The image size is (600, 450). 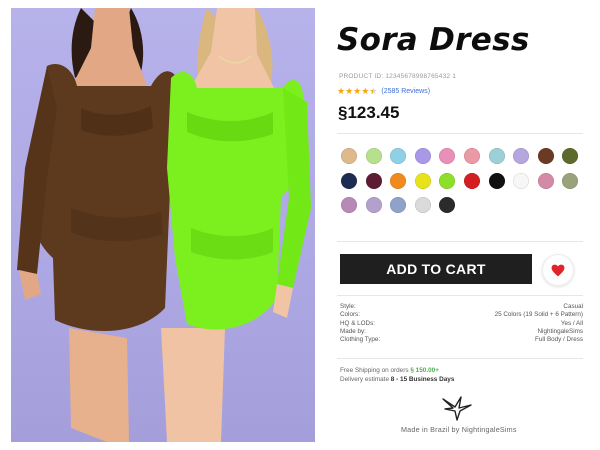 I want to click on rating: ★ ★ ★ ★ ★ (2585 Reviews), so click(x=383, y=91).